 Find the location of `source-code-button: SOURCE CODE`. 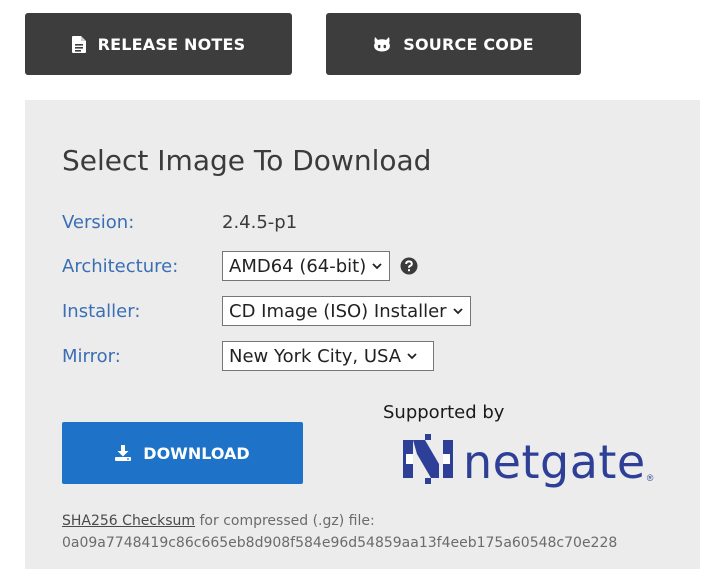

source-code-button: SOURCE CODE is located at coordinates (453, 44).